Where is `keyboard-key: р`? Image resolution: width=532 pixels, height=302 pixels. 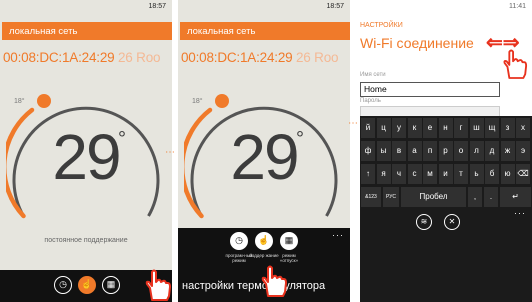 keyboard-key: р is located at coordinates (445, 151).